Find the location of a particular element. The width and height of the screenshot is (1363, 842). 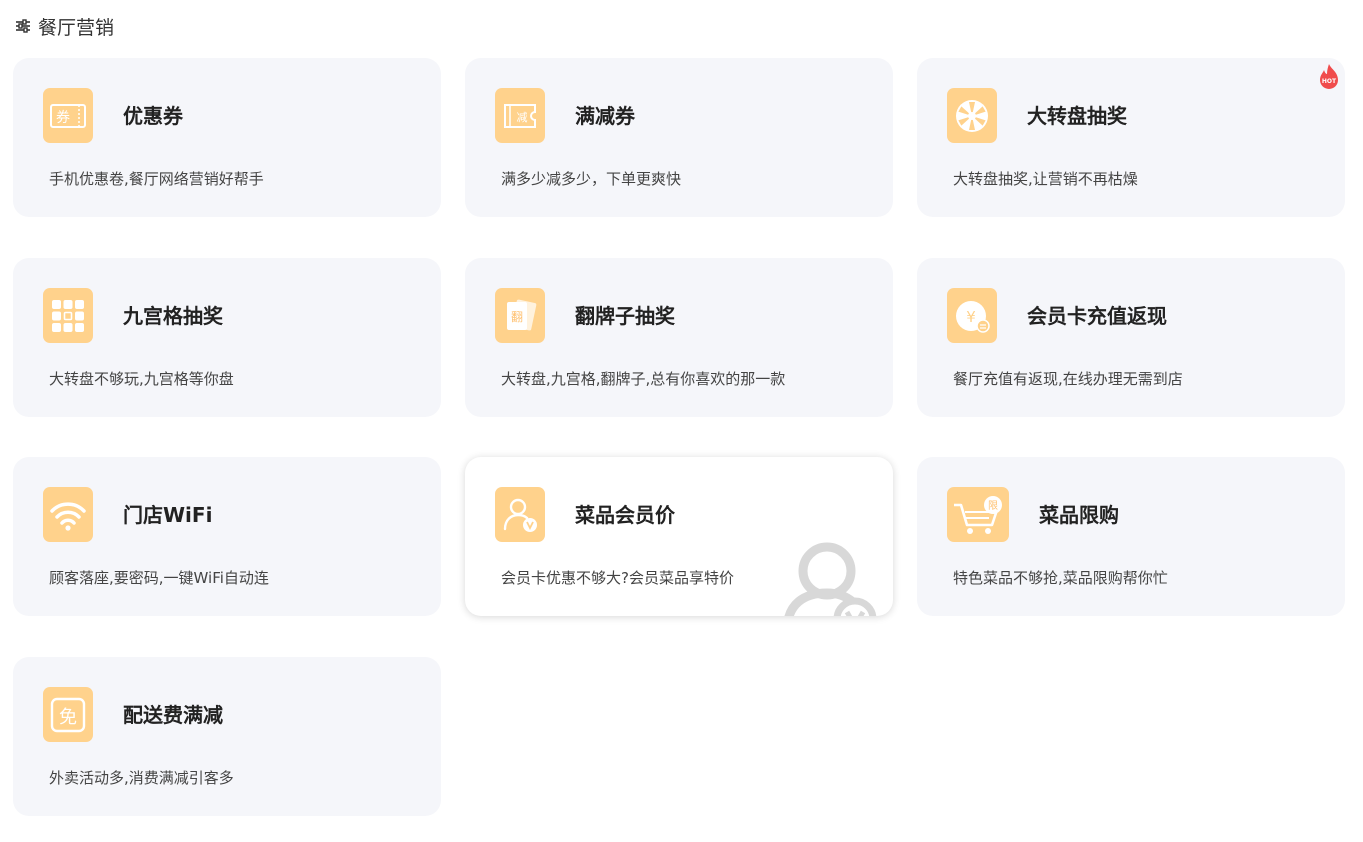

card-coupon: 券 优惠券 手机优惠卷,餐厅网络营销好帮手 is located at coordinates (227, 137).